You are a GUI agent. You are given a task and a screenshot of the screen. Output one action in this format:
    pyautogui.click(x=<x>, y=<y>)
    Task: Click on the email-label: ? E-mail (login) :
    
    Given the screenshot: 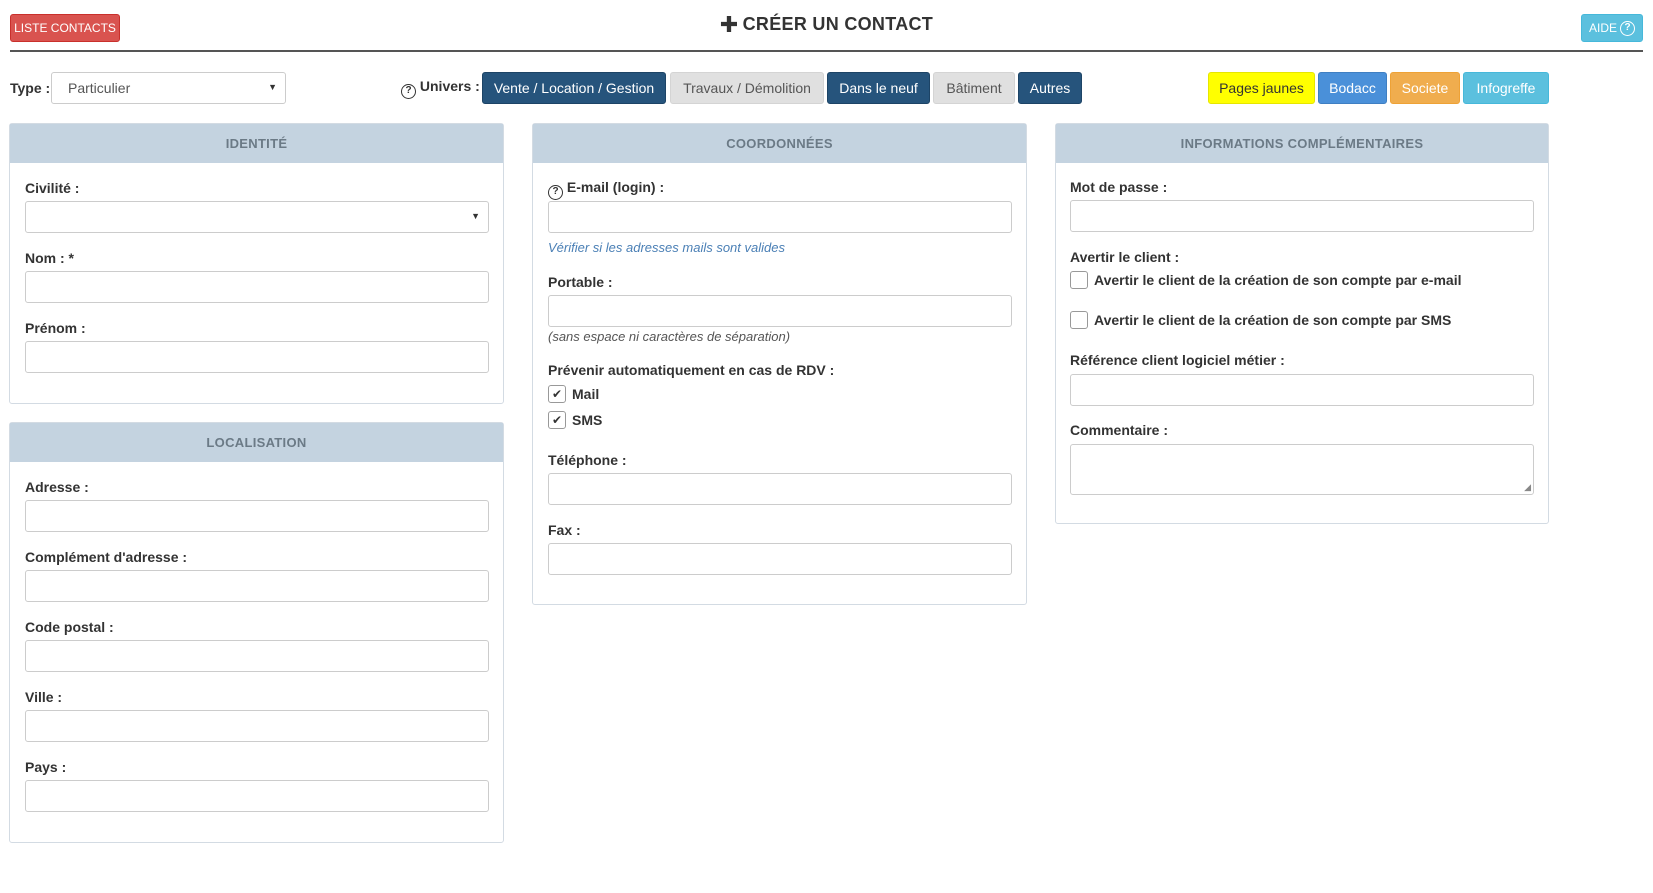 What is the action you would take?
    pyautogui.click(x=606, y=189)
    